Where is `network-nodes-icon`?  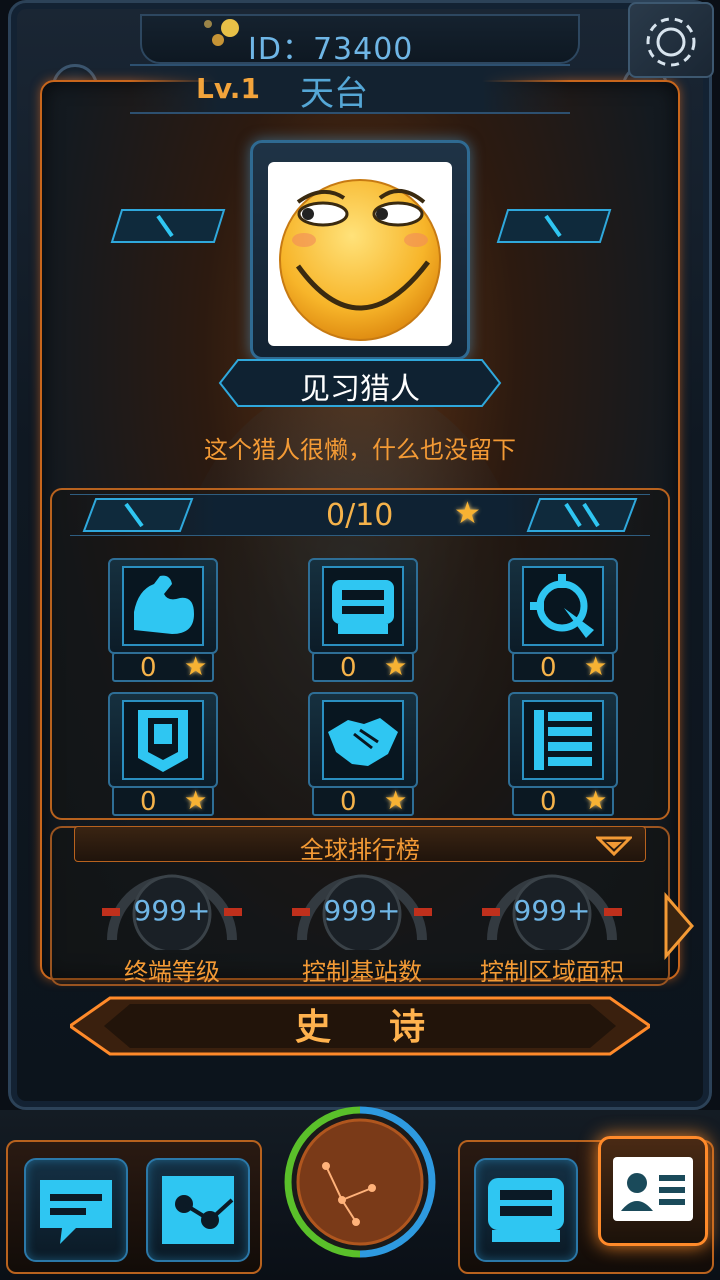
network-nodes-icon is located at coordinates (198, 1210).